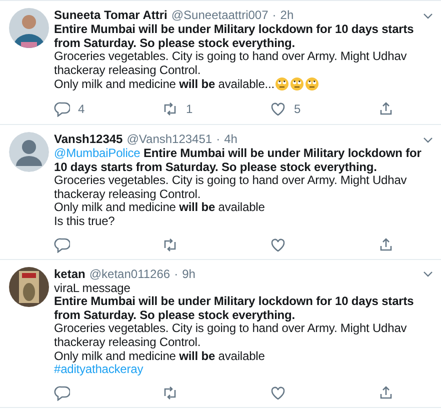 The height and width of the screenshot is (412, 441). What do you see at coordinates (189, 109) in the screenshot?
I see `retweets-count: 1` at bounding box center [189, 109].